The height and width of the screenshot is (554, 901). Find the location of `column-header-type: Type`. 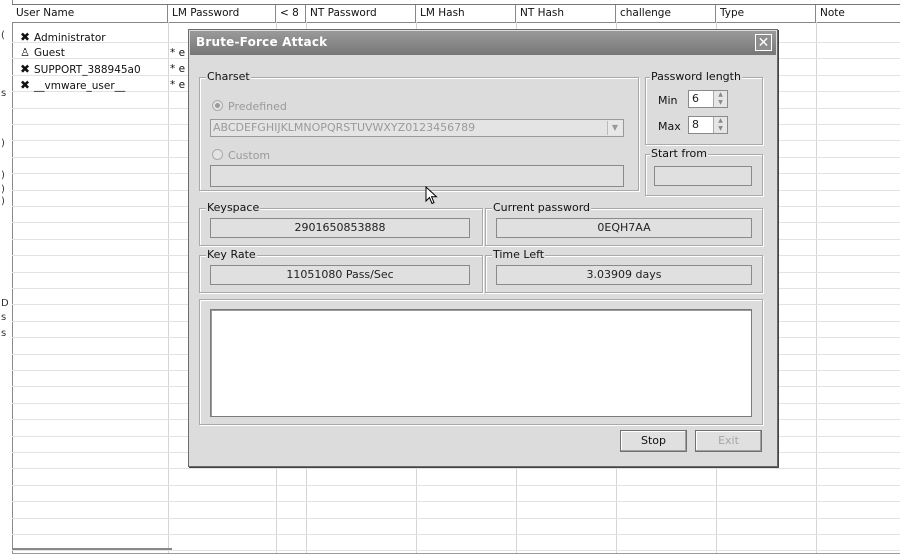

column-header-type: Type is located at coordinates (766, 13).